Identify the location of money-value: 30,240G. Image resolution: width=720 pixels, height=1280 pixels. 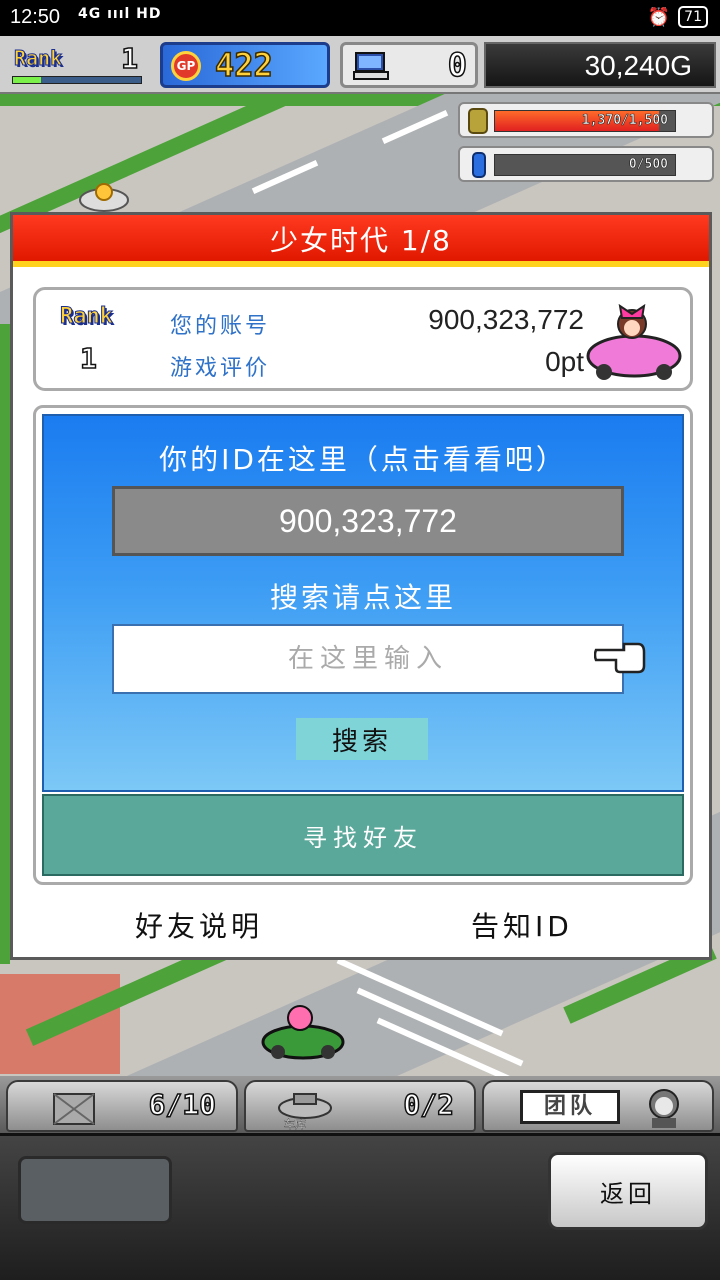
(638, 65).